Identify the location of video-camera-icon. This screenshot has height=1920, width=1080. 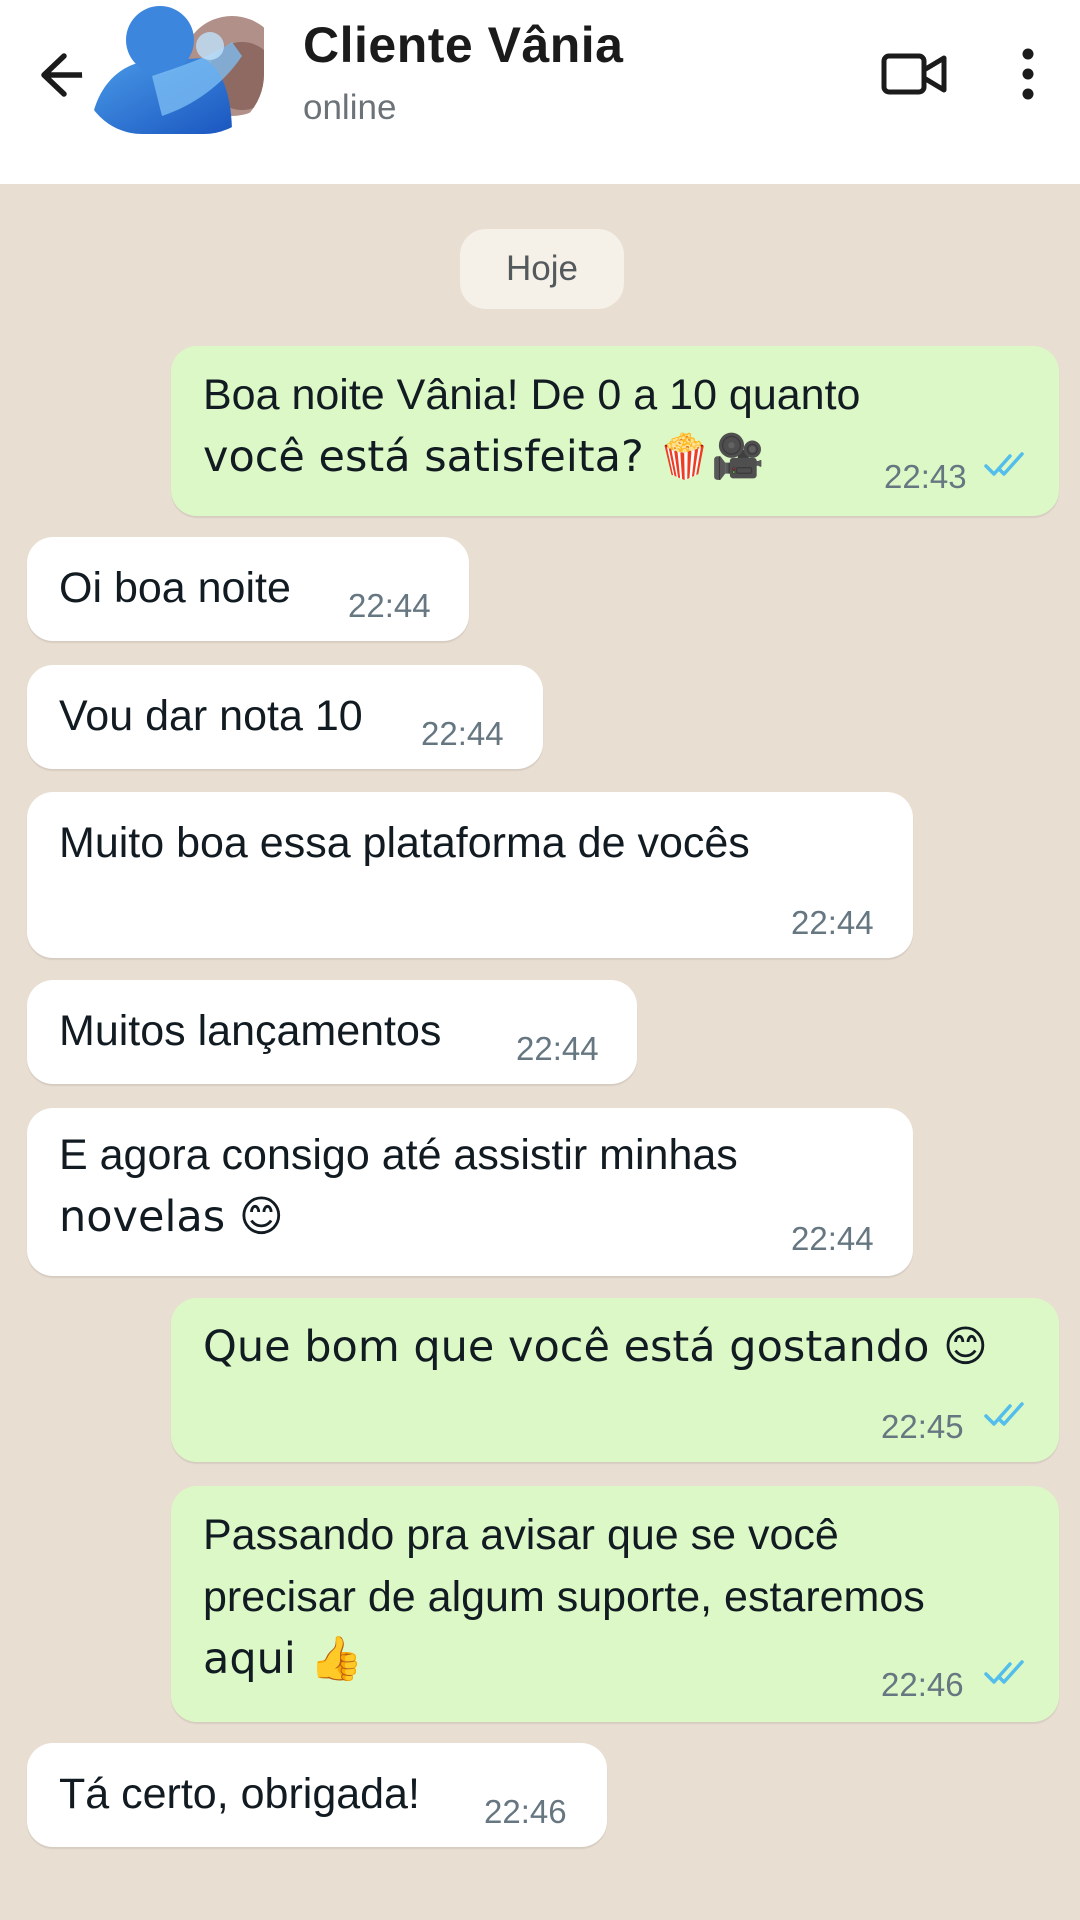
(914, 74).